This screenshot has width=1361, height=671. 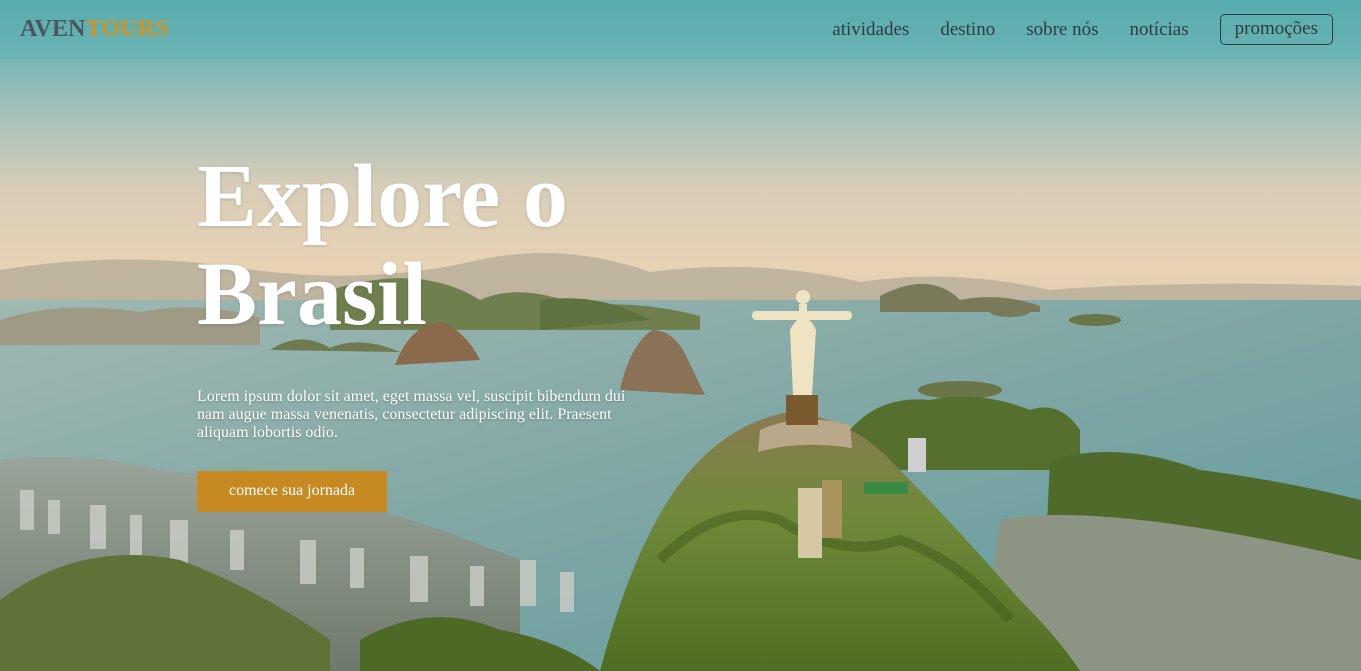 What do you see at coordinates (292, 491) in the screenshot?
I see `start-journey-button: comece sua jornada` at bounding box center [292, 491].